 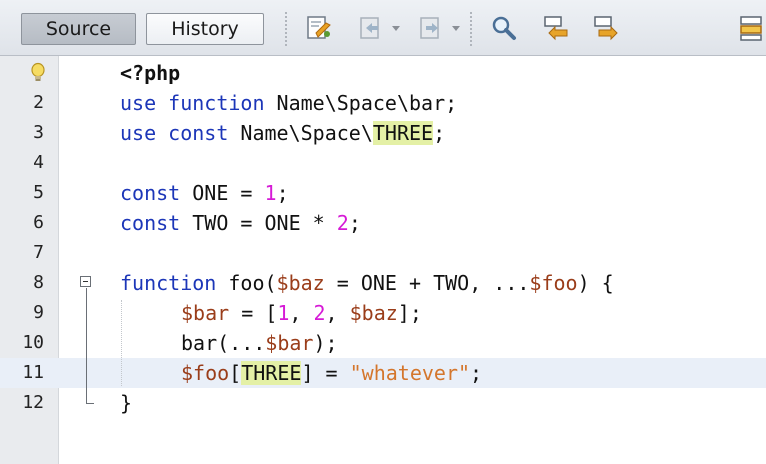 I want to click on code-text: <?php, so click(x=150, y=73).